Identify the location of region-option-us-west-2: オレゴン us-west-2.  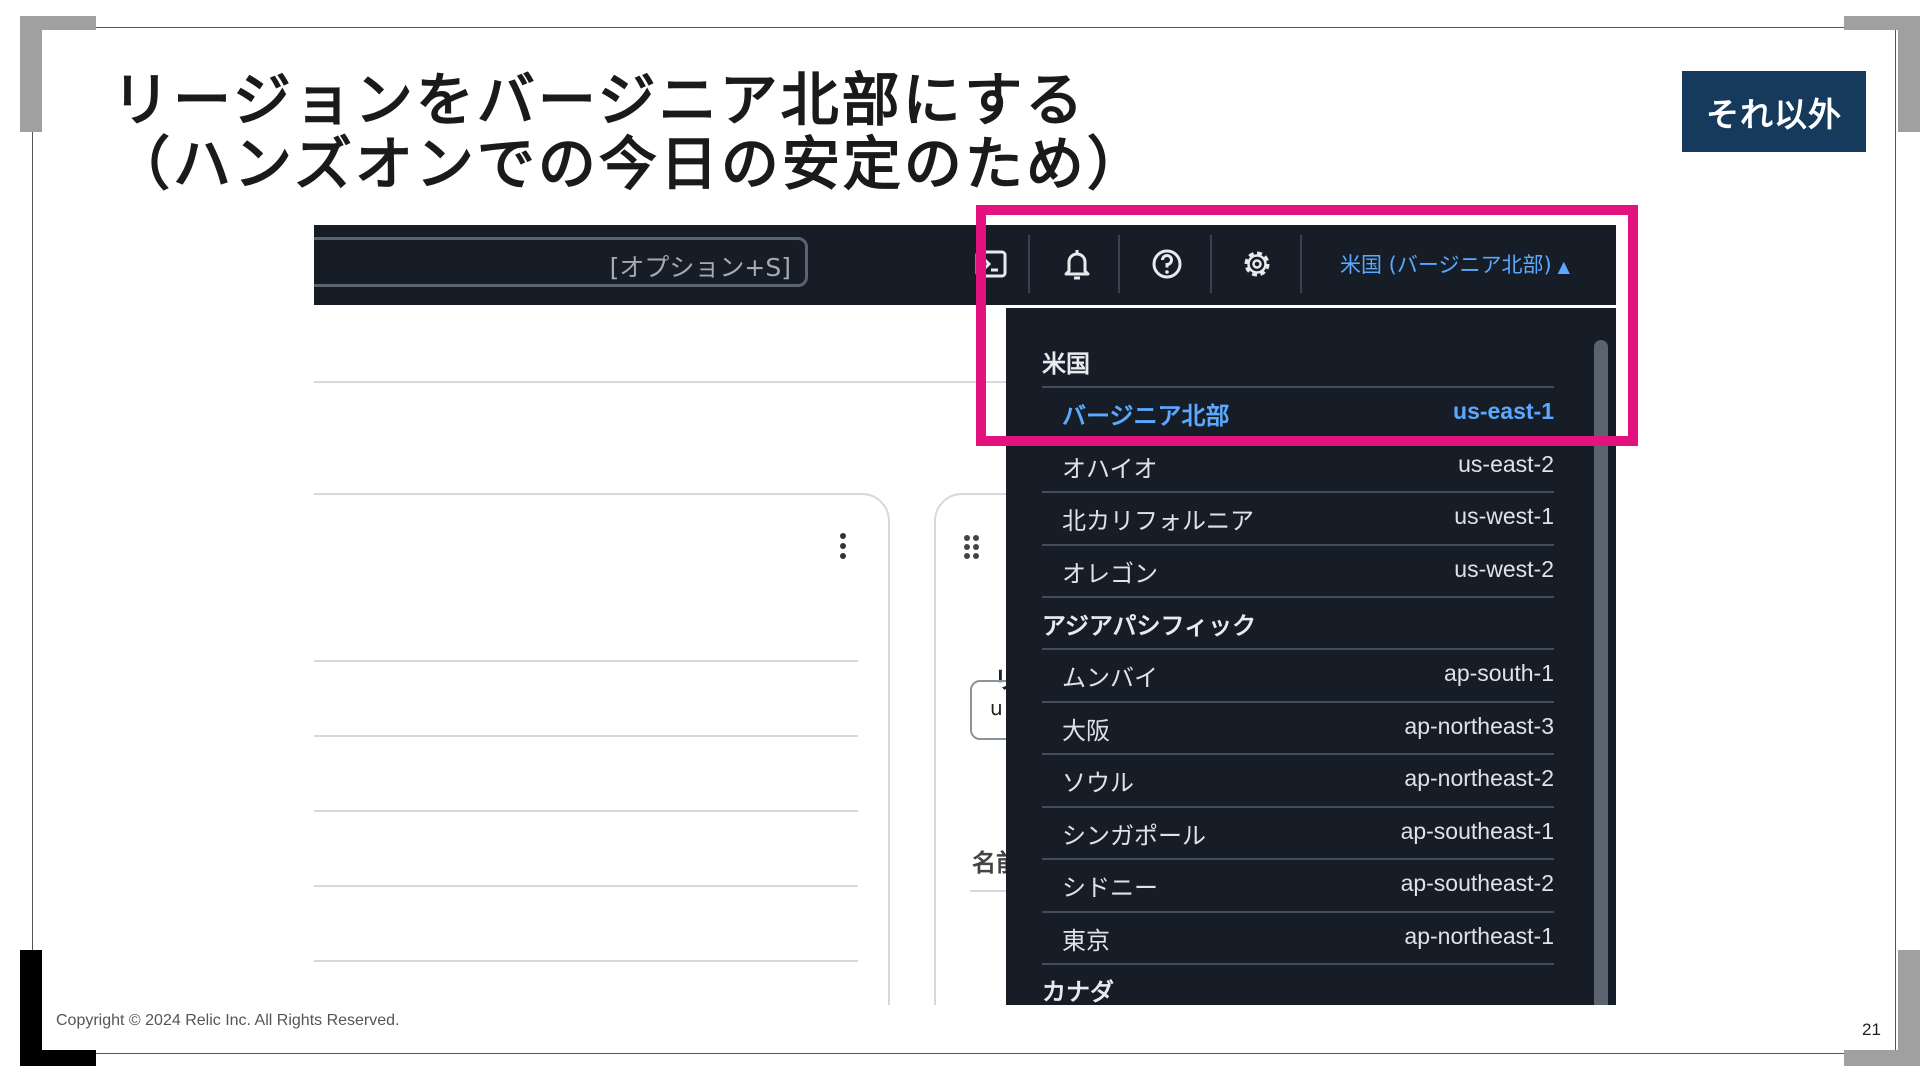
(1298, 571).